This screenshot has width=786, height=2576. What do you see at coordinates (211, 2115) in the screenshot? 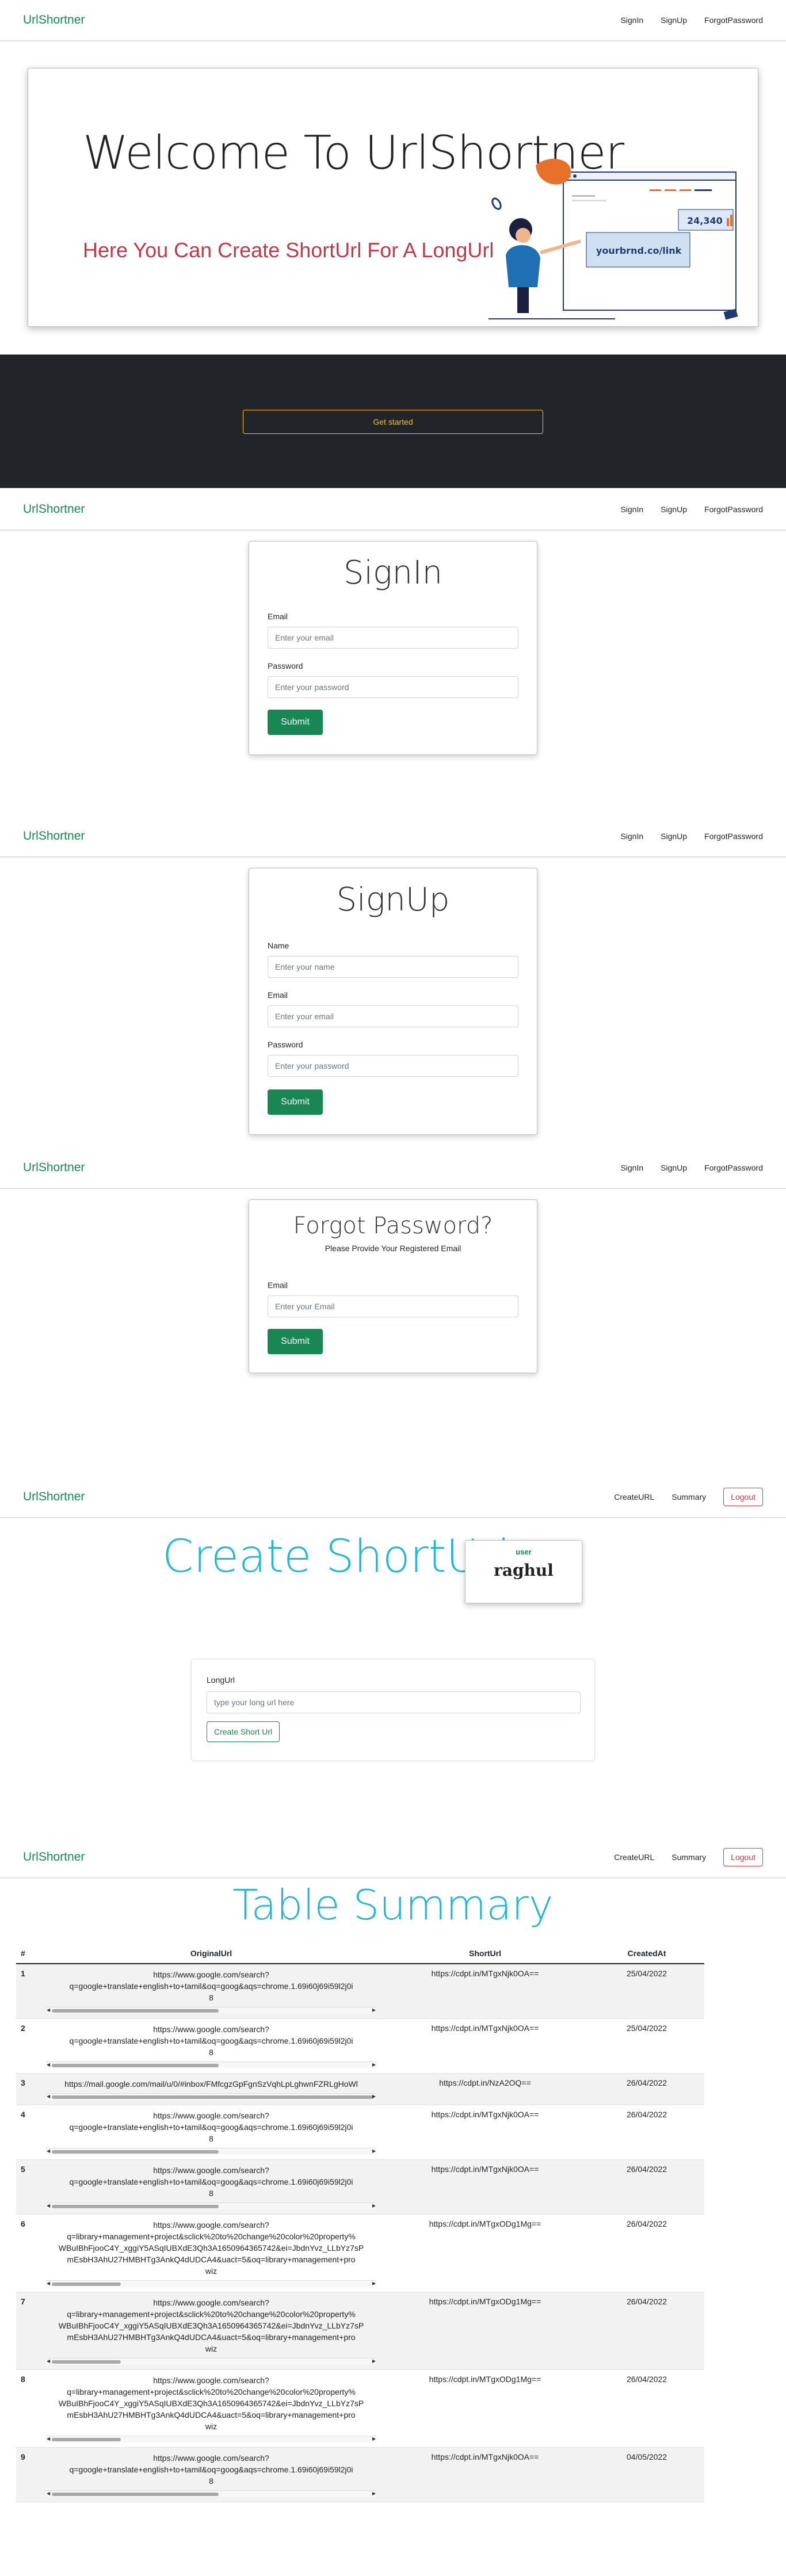
I see `original-url-line: https://www.google.com/search?` at bounding box center [211, 2115].